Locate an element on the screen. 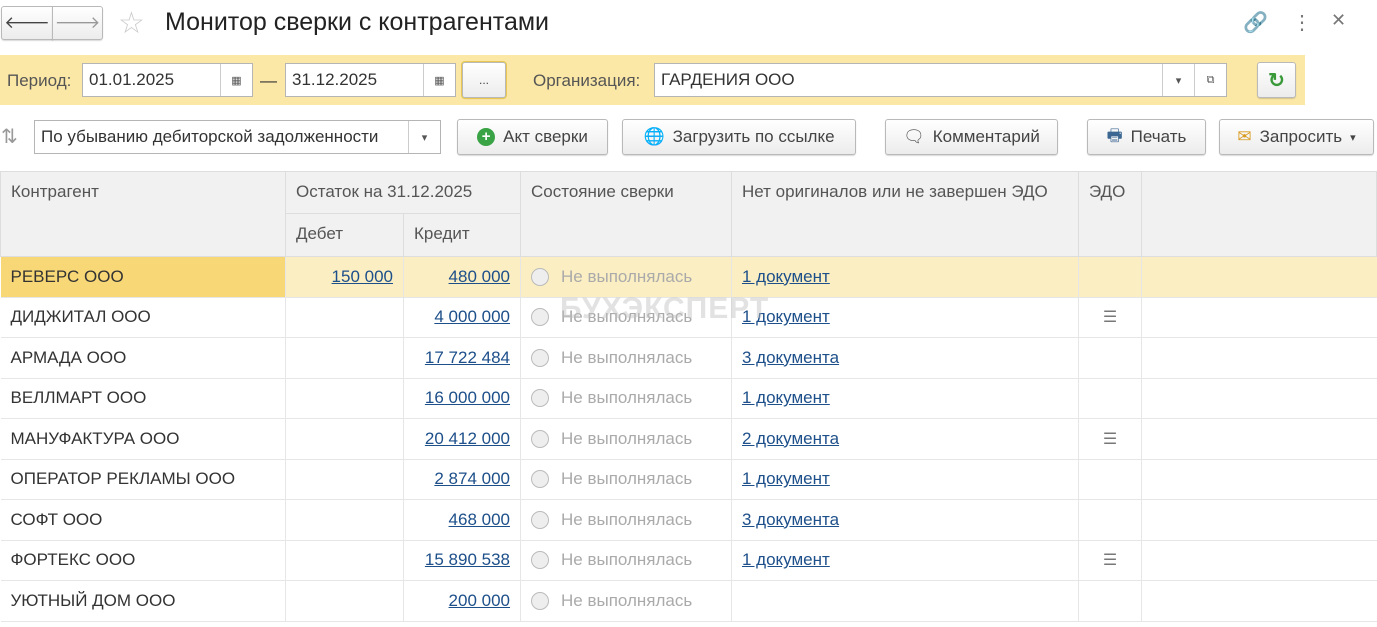 The image size is (1377, 627). credit-link: 16 000 000 is located at coordinates (467, 397).